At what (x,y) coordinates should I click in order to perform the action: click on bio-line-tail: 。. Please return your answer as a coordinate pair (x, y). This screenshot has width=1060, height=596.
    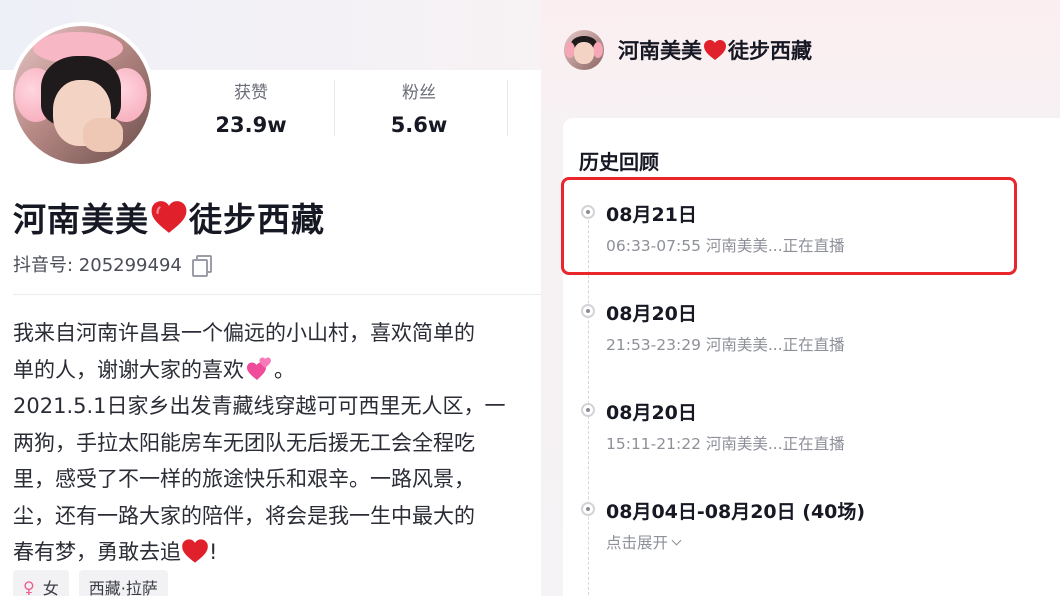
    Looking at the image, I should click on (284, 369).